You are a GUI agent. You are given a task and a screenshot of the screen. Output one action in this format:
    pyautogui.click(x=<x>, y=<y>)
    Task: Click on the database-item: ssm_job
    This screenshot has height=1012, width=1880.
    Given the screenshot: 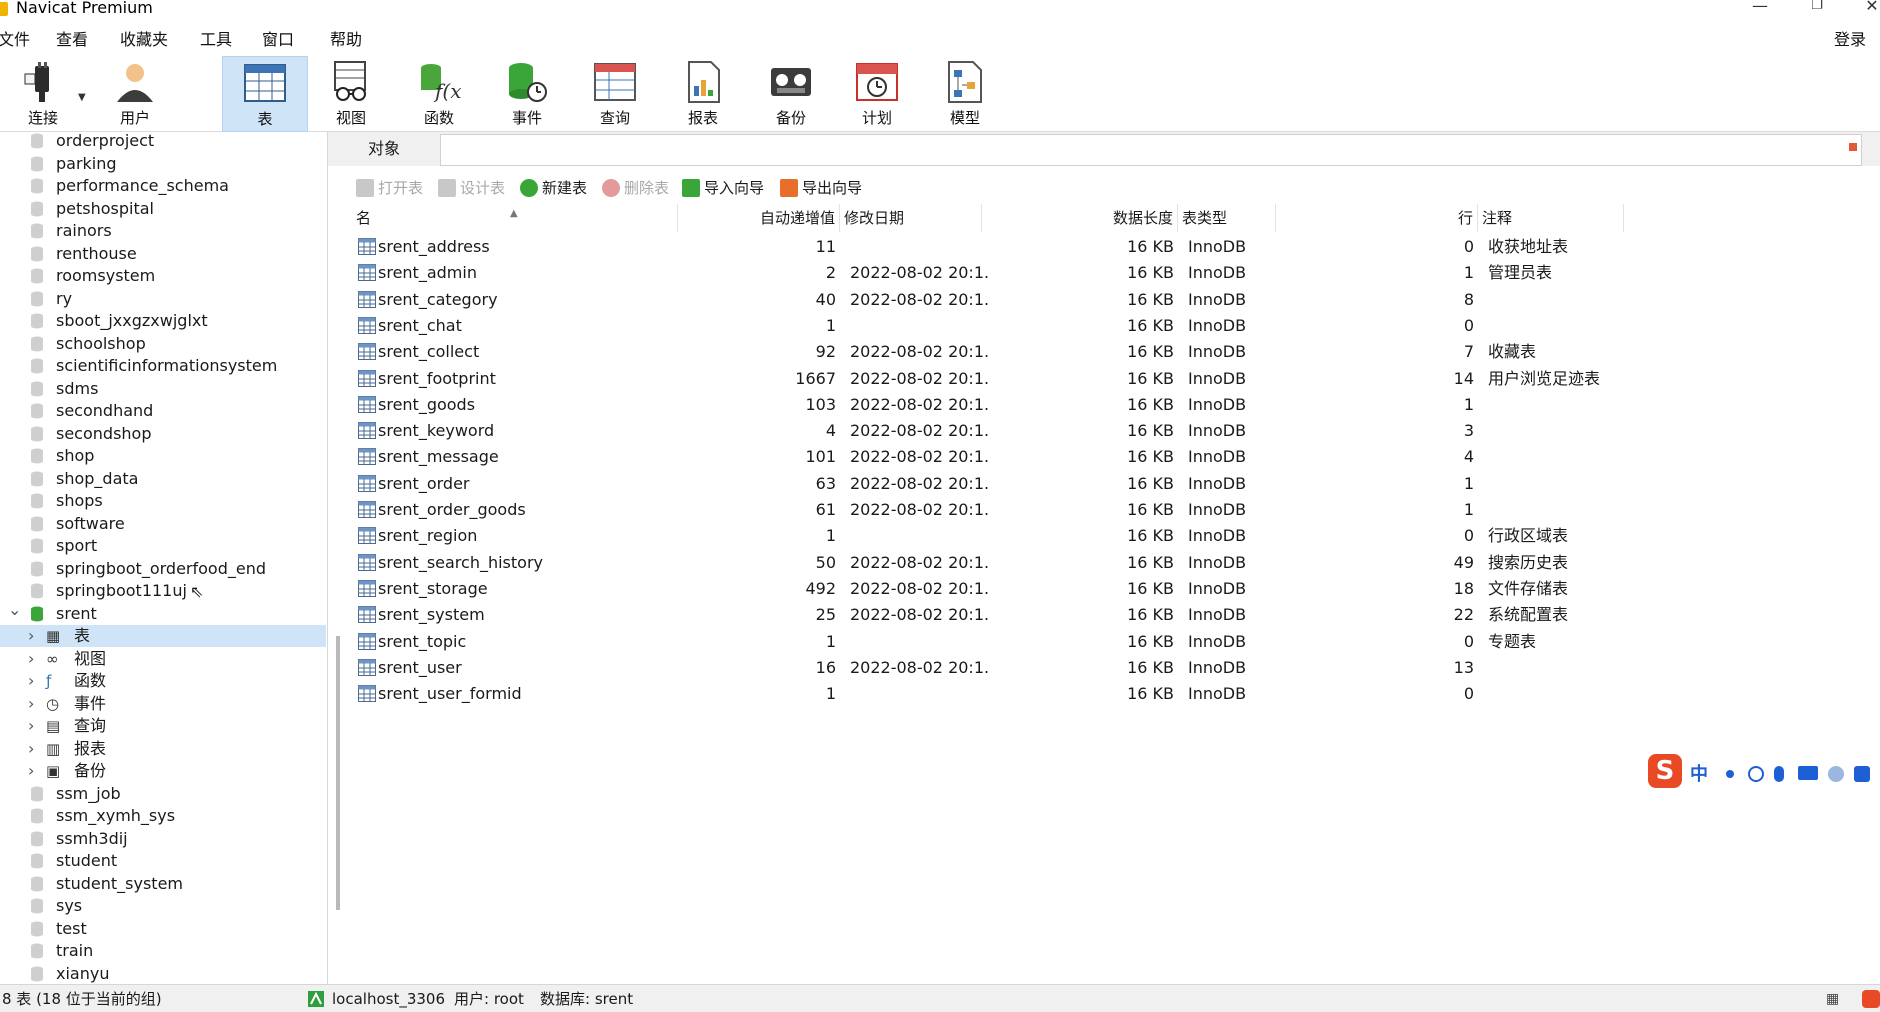 What is the action you would take?
    pyautogui.click(x=163, y=794)
    